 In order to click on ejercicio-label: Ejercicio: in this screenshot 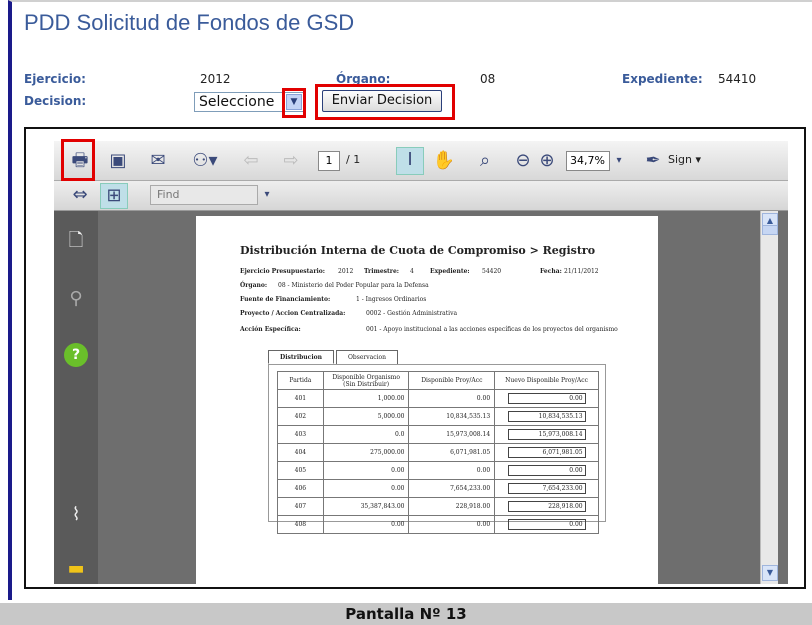, I will do `click(55, 79)`.